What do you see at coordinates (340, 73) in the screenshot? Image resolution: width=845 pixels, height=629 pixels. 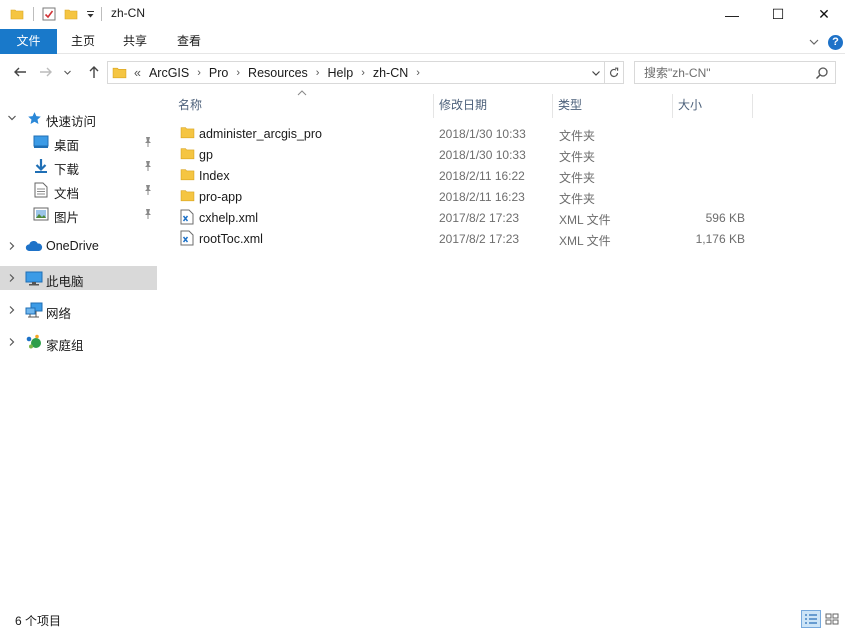 I see `breadcrumb-help: Help` at bounding box center [340, 73].